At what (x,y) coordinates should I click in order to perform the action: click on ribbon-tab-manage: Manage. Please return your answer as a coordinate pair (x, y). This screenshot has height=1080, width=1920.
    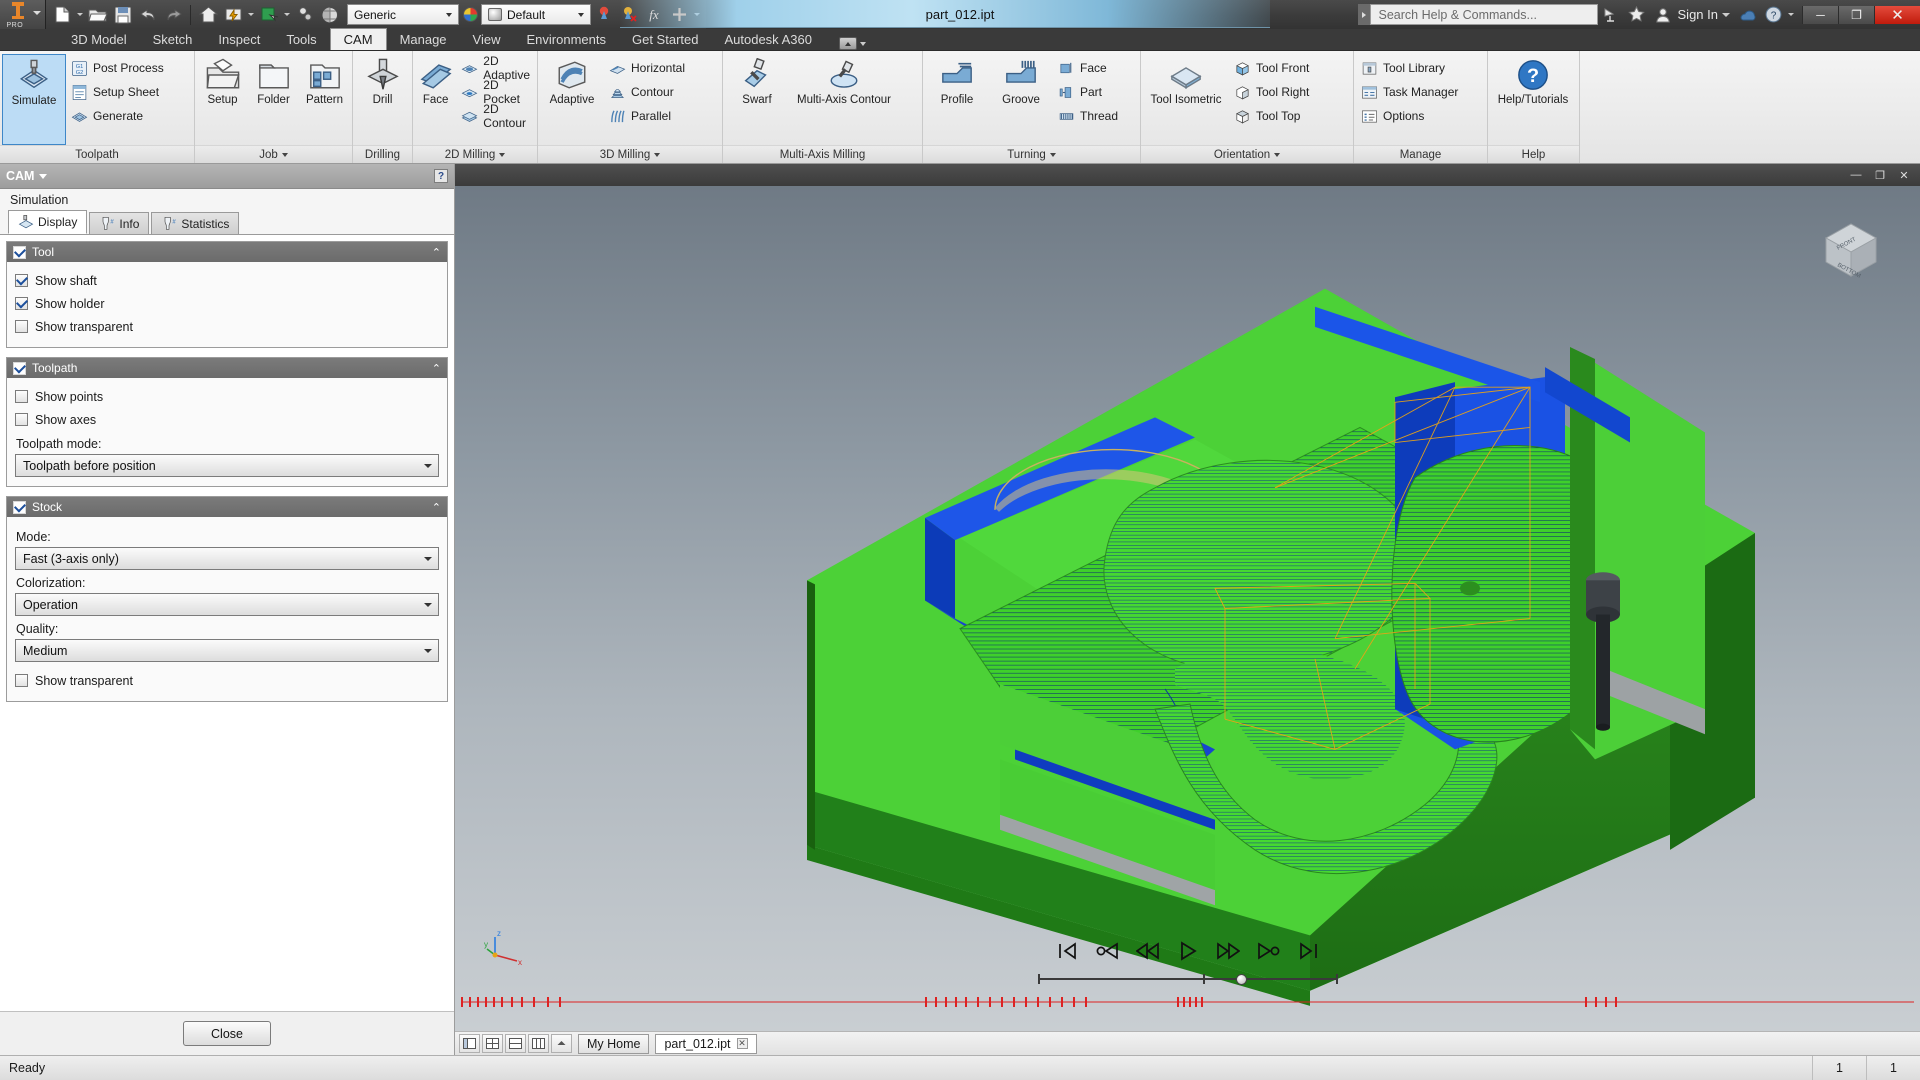
    Looking at the image, I should click on (423, 39).